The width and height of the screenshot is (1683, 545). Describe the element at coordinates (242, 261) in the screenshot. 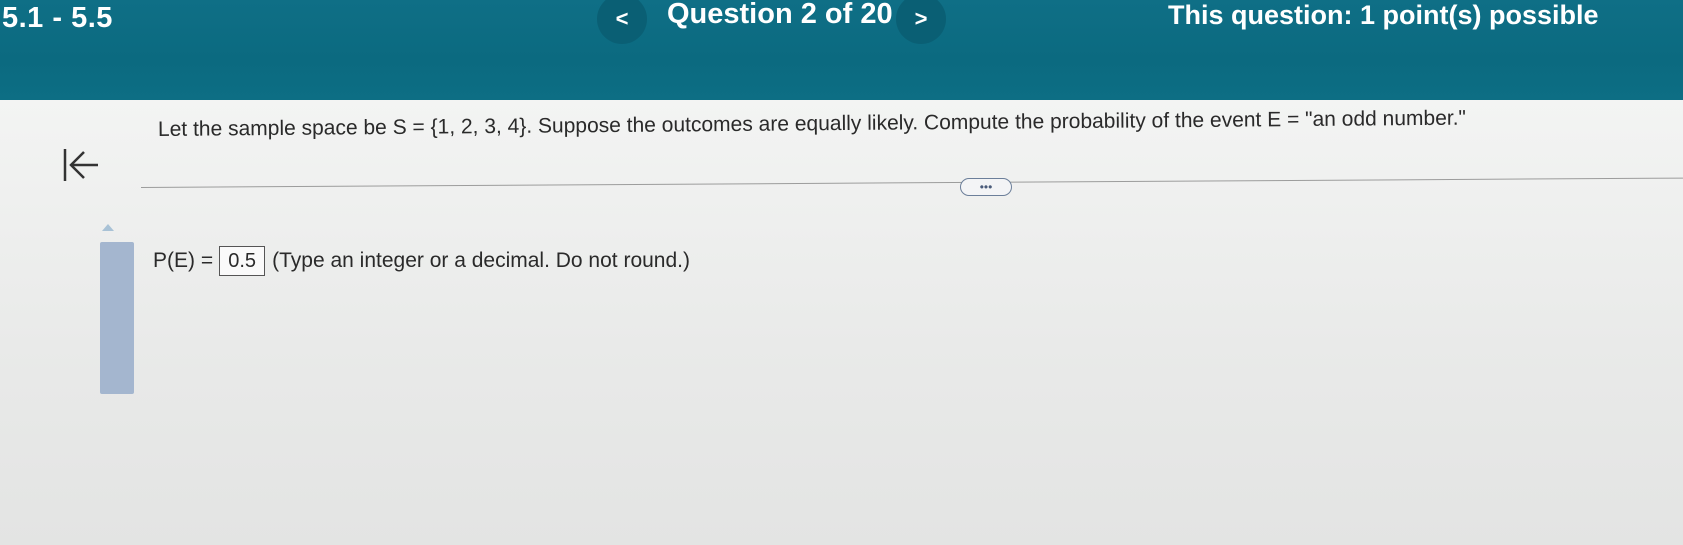

I see `answer-input: 0.5` at that location.